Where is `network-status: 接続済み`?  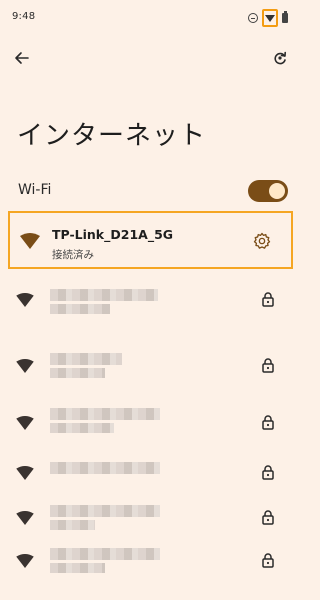 network-status: 接続済み is located at coordinates (73, 255).